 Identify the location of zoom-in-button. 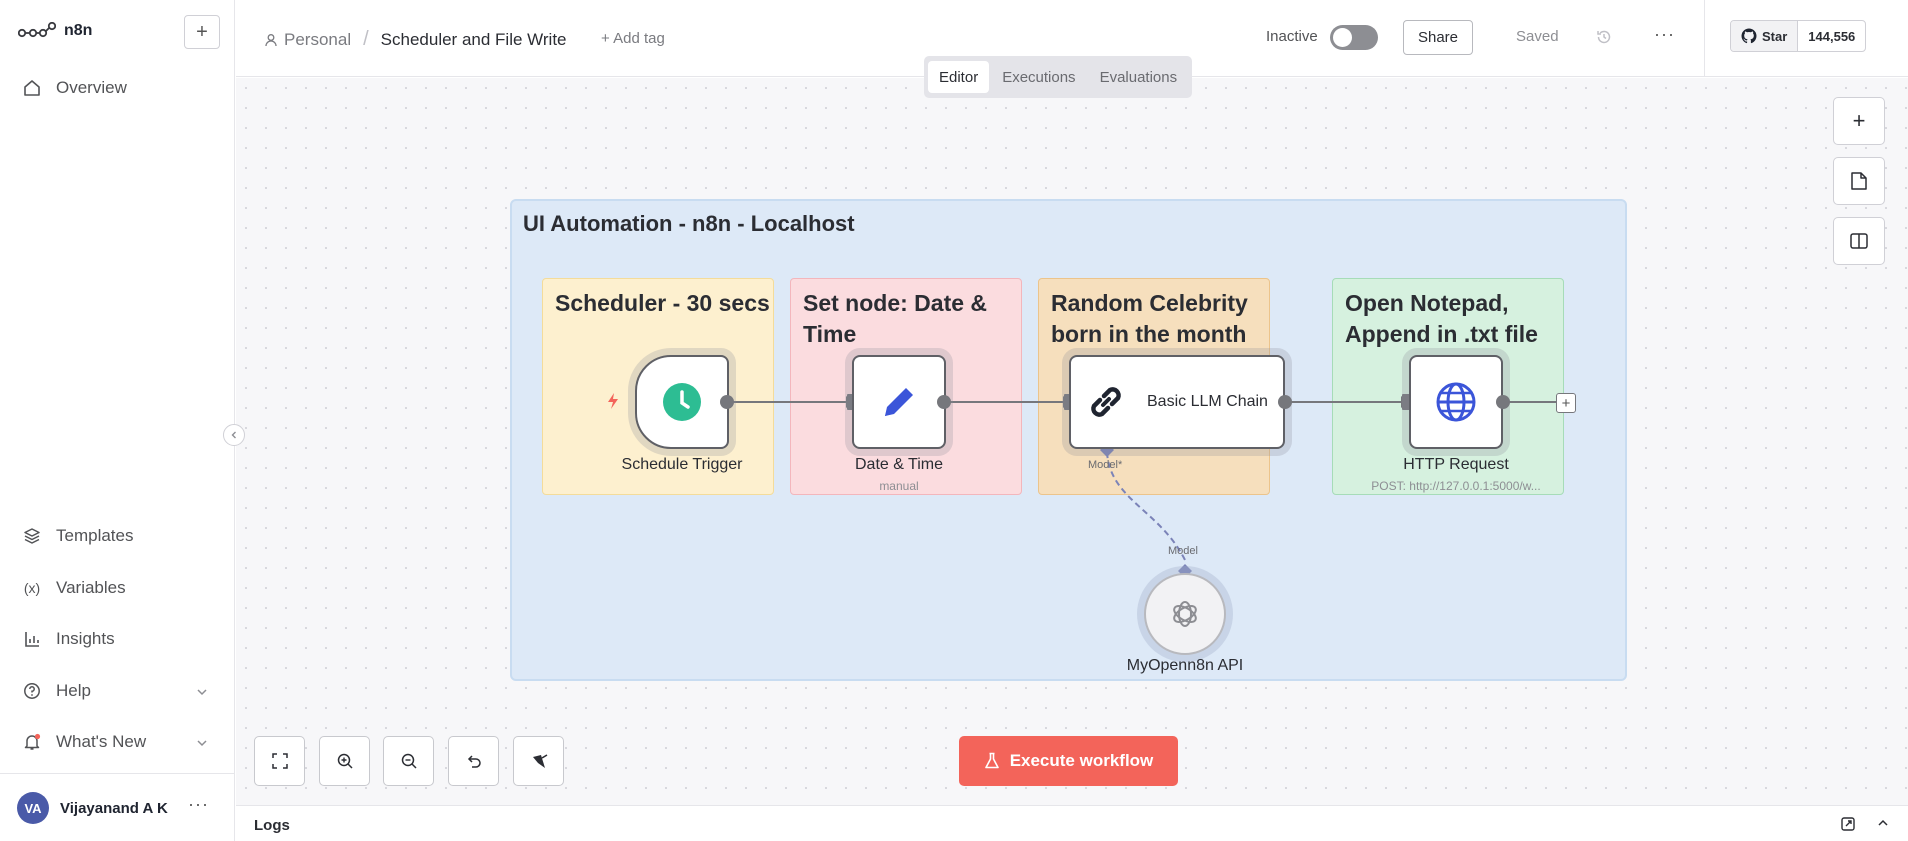
(344, 761).